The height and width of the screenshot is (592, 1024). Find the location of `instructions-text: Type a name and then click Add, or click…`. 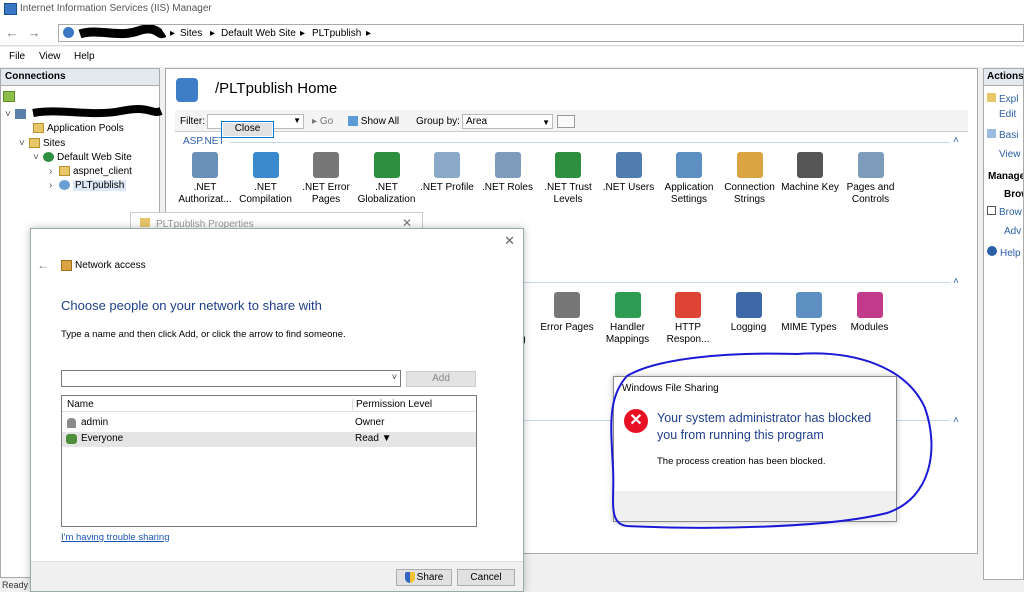

instructions-text: Type a name and then click Add, or click… is located at coordinates (203, 334).